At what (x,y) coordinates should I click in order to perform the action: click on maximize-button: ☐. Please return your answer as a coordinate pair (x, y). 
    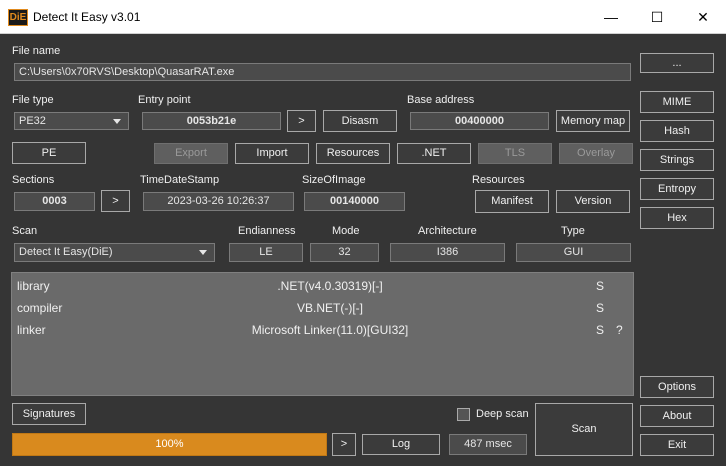
    Looking at the image, I should click on (657, 17).